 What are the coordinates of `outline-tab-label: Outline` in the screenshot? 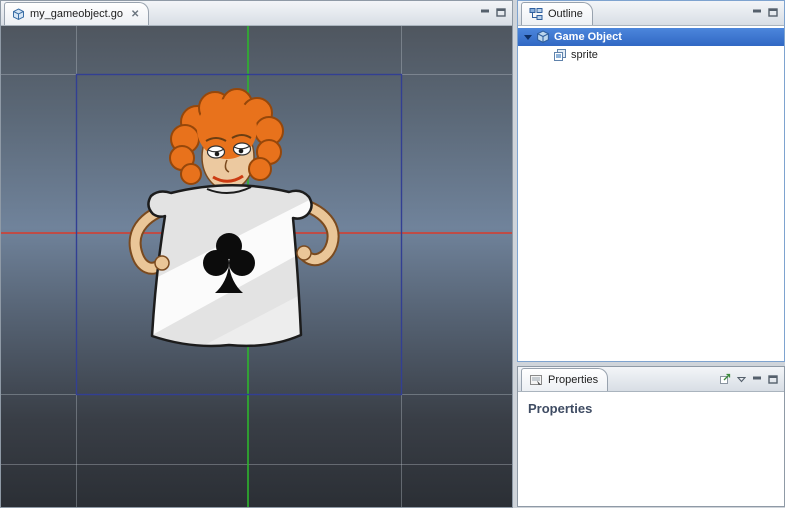 It's located at (565, 14).